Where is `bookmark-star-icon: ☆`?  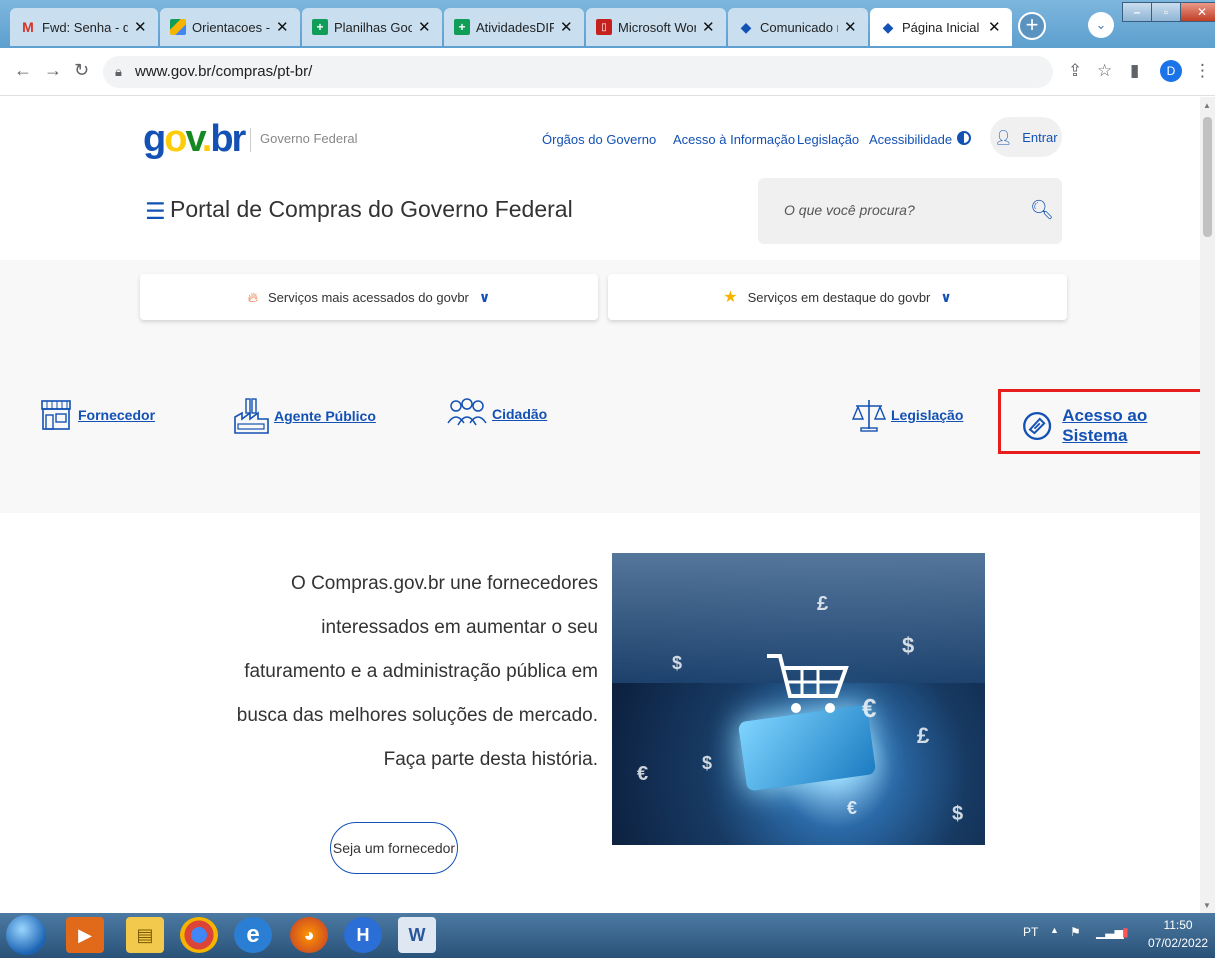 bookmark-star-icon: ☆ is located at coordinates (1104, 71).